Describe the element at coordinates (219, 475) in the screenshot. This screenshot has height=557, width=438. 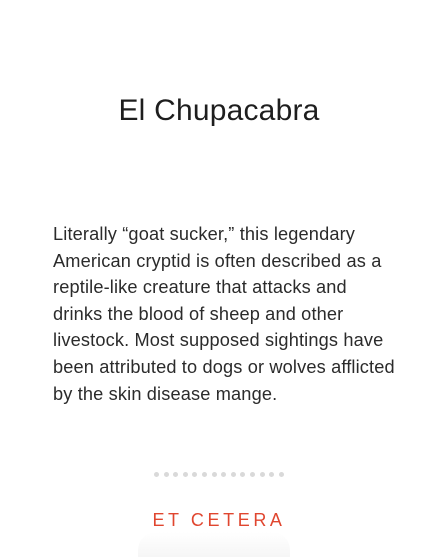
I see `pagination-dots` at that location.